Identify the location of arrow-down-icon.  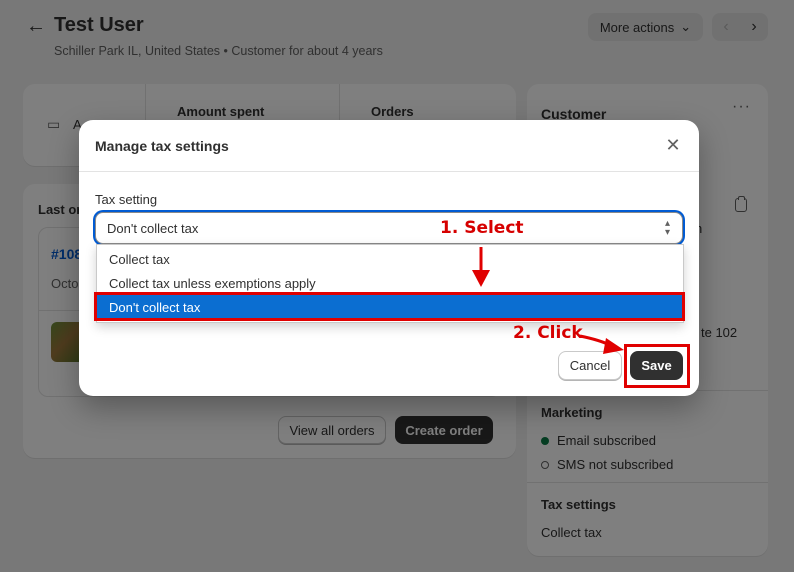
(481, 267).